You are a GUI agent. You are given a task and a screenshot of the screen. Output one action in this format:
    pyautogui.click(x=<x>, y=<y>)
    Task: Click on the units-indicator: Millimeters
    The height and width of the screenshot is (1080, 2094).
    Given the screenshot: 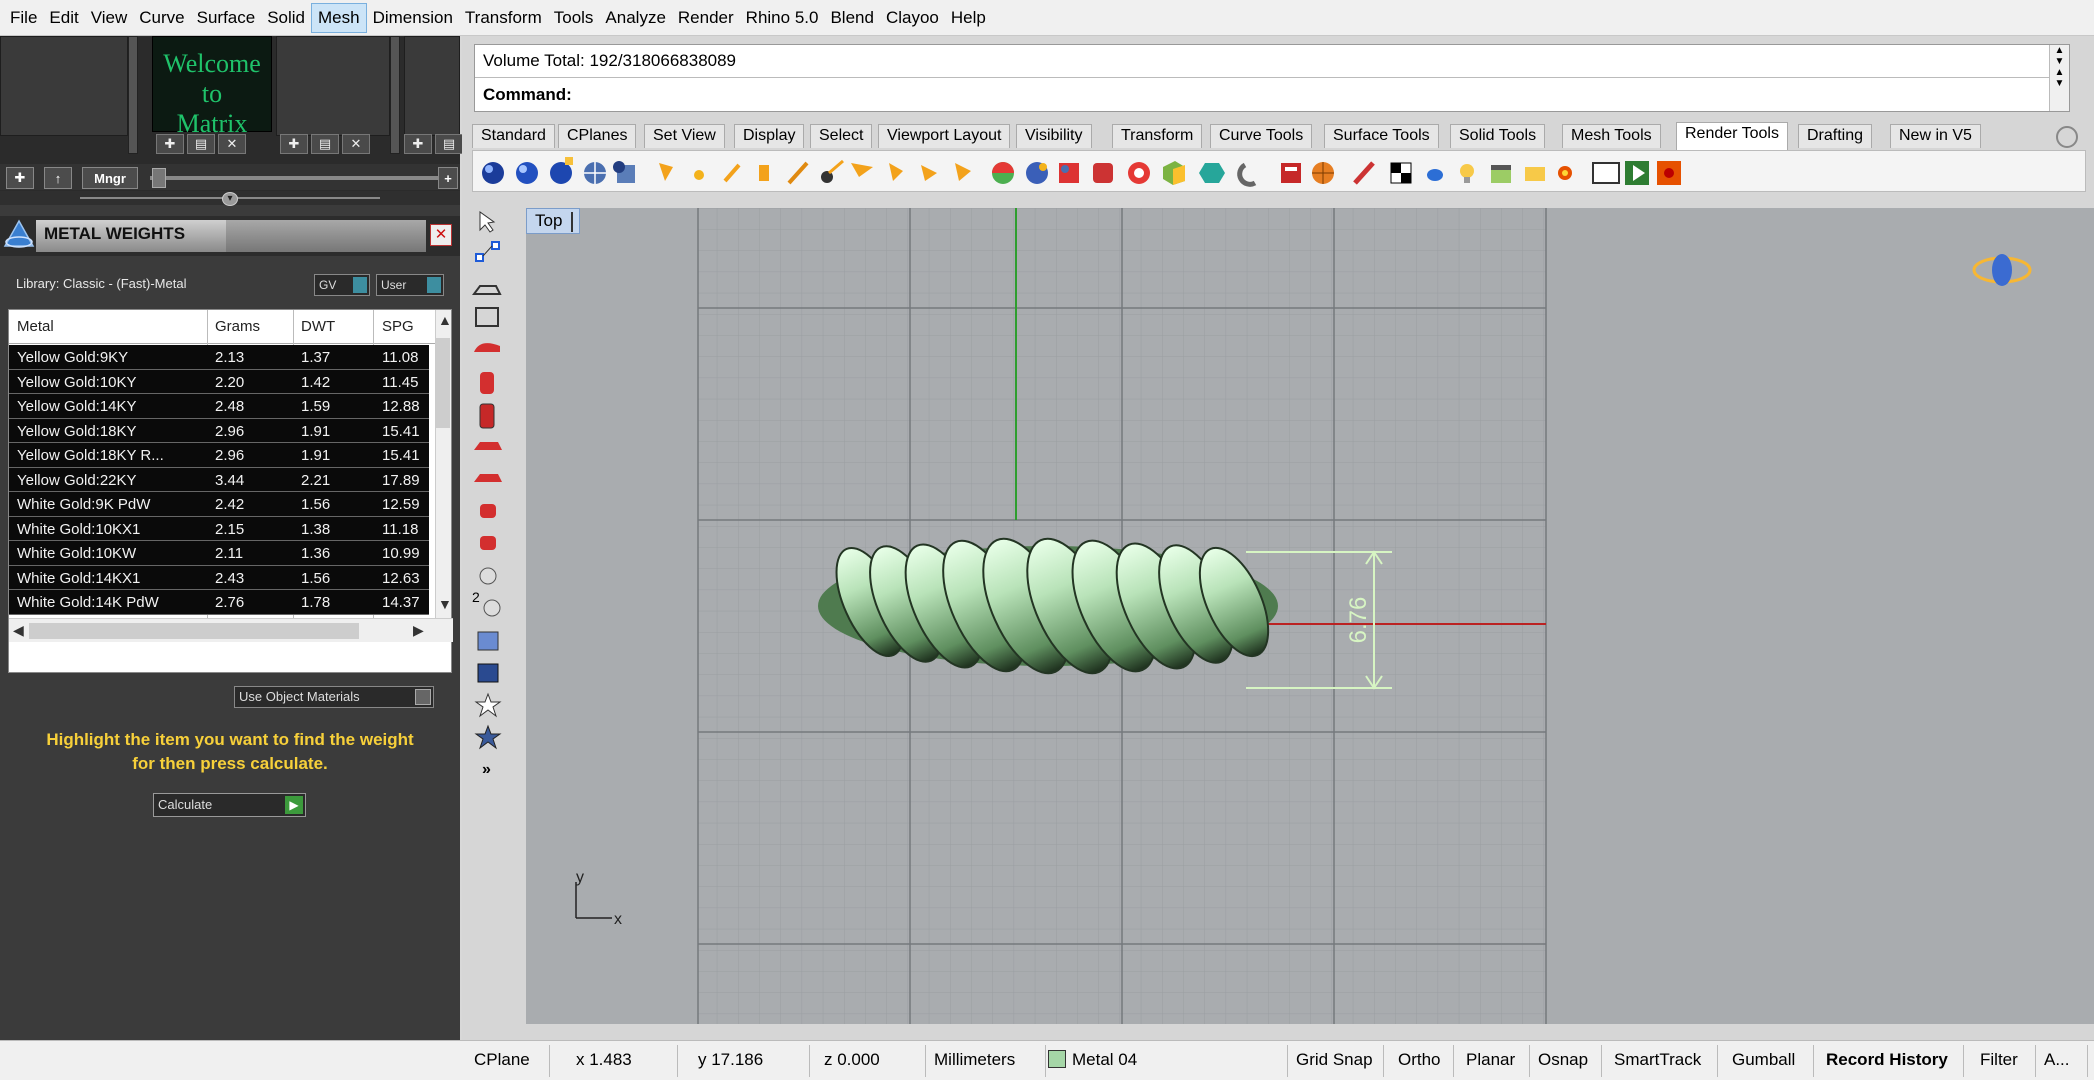 What is the action you would take?
    pyautogui.click(x=986, y=1061)
    